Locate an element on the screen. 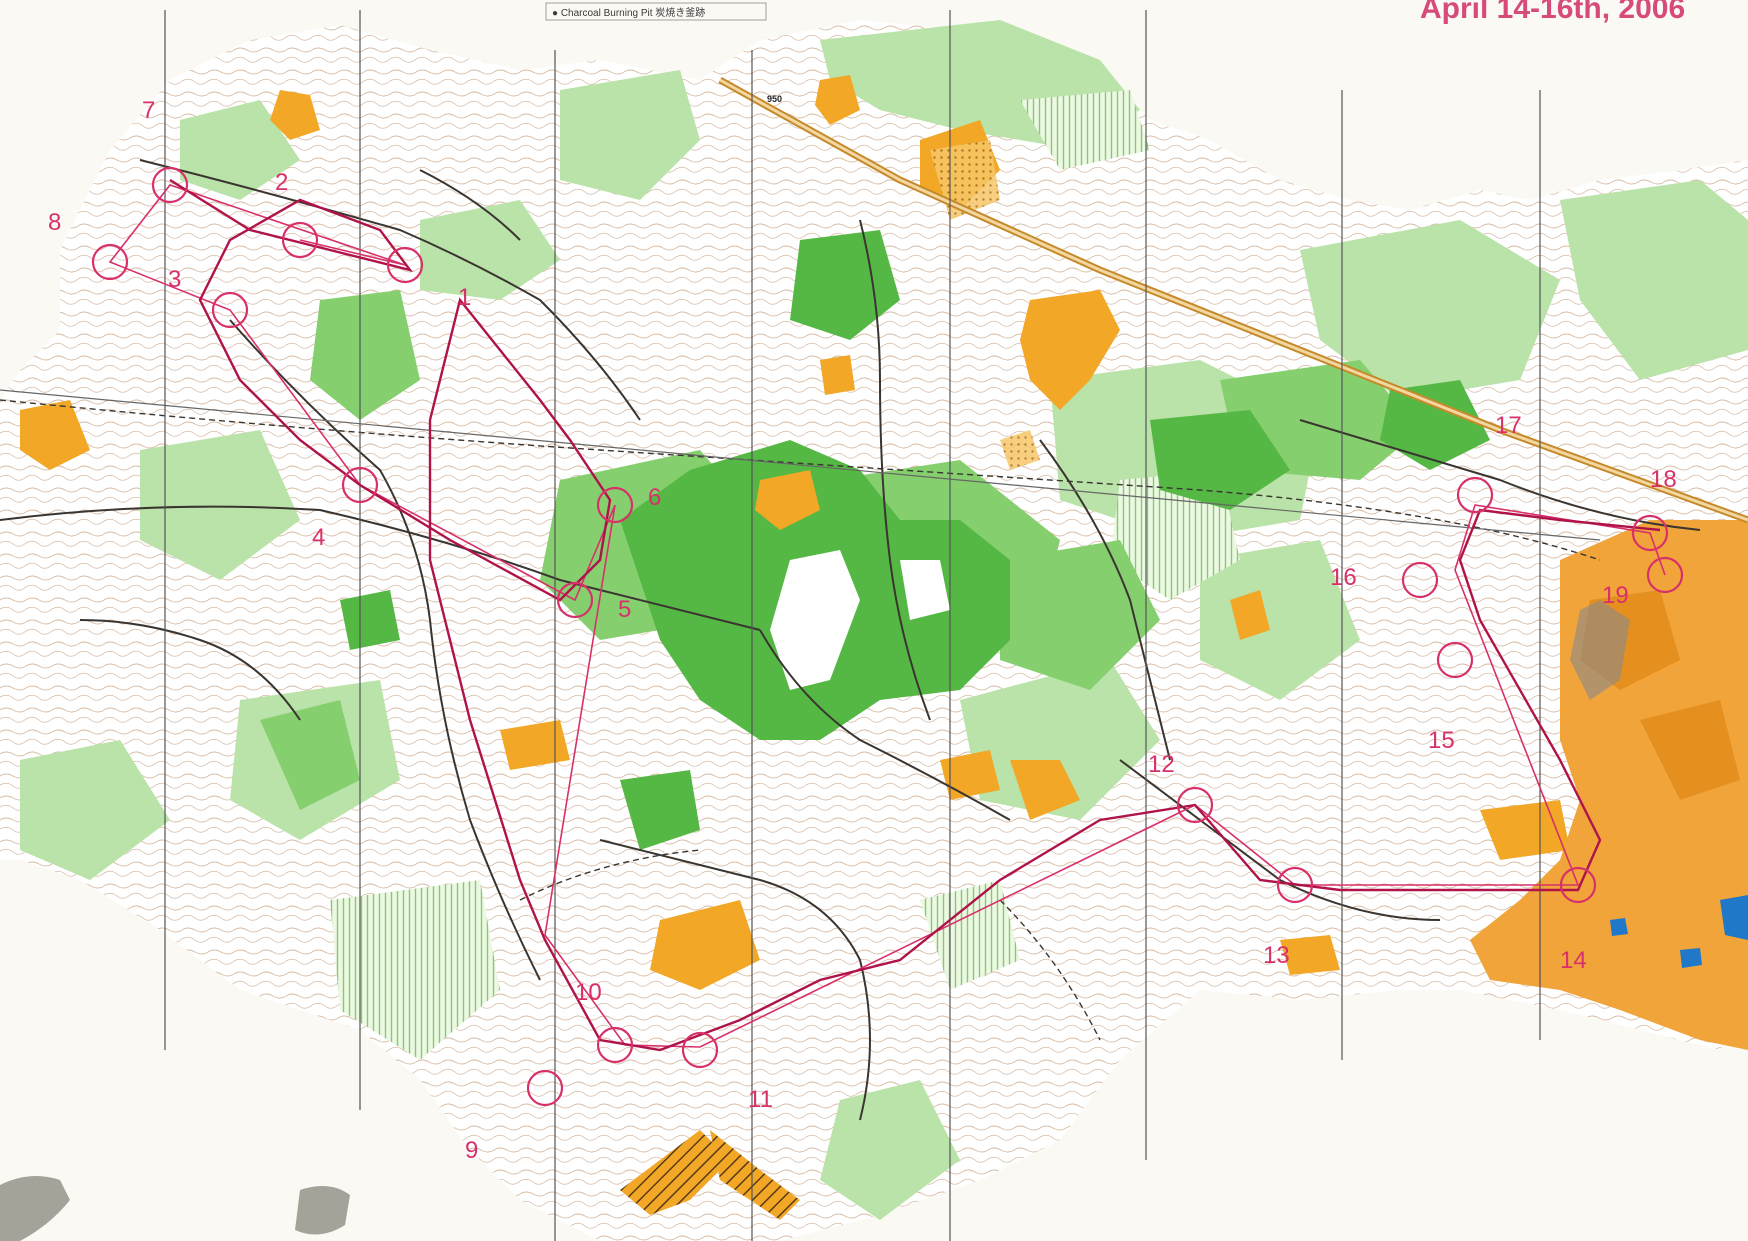  control-number: 10 is located at coordinates (588, 992).